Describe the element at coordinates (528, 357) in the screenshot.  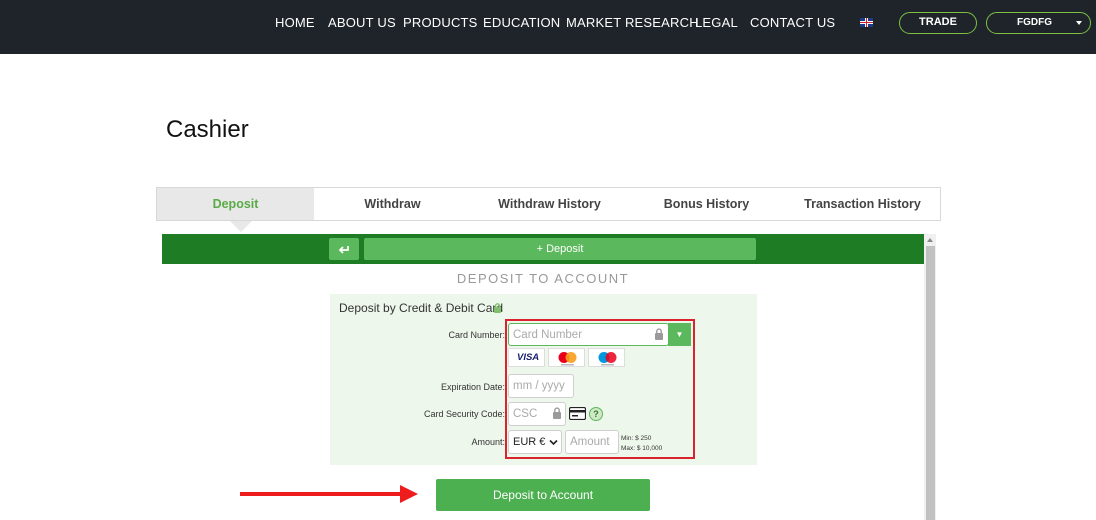
I see `visa-text: VISA` at that location.